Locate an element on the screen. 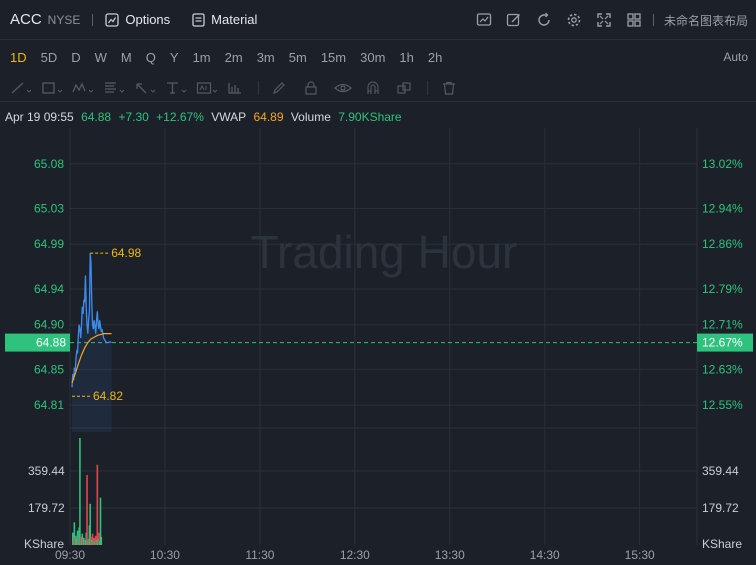 The width and height of the screenshot is (756, 565). left-tick-label: 64.94 is located at coordinates (49, 289).